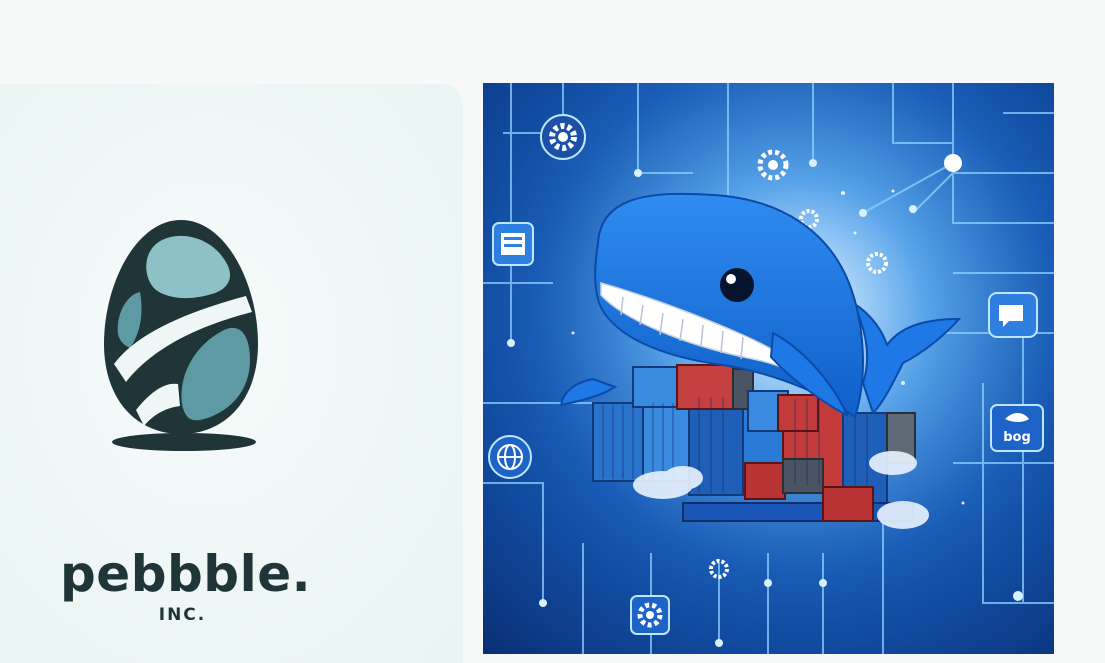  What do you see at coordinates (182, 615) in the screenshot?
I see `brand-suffix: INC.` at bounding box center [182, 615].